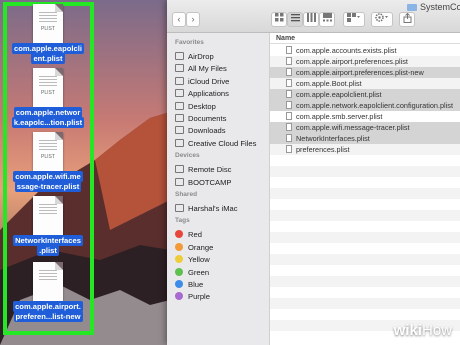 Image resolution: width=460 pixels, height=345 pixels. I want to click on sidebar-item-red: Red, so click(222, 234).